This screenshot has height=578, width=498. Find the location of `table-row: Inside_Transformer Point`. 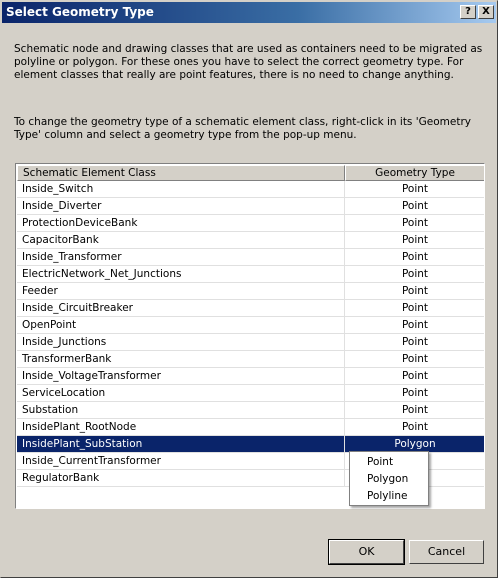

table-row: Inside_Transformer Point is located at coordinates (250, 257).